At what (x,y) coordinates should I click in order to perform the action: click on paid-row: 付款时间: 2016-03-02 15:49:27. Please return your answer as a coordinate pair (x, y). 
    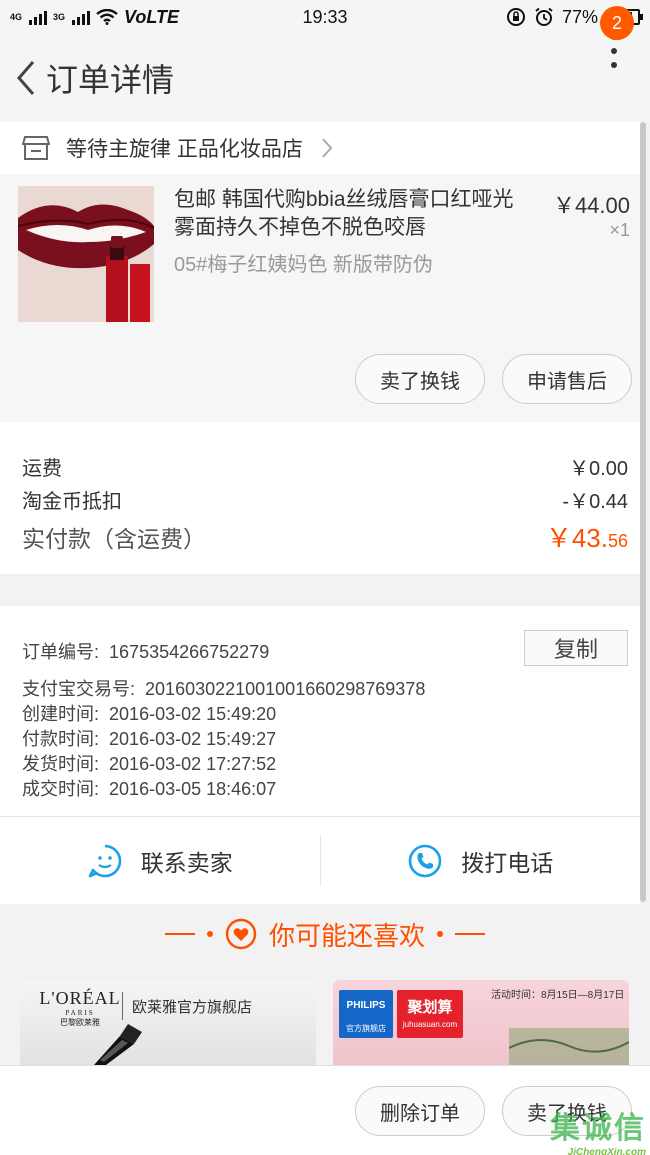
    Looking at the image, I should click on (149, 738).